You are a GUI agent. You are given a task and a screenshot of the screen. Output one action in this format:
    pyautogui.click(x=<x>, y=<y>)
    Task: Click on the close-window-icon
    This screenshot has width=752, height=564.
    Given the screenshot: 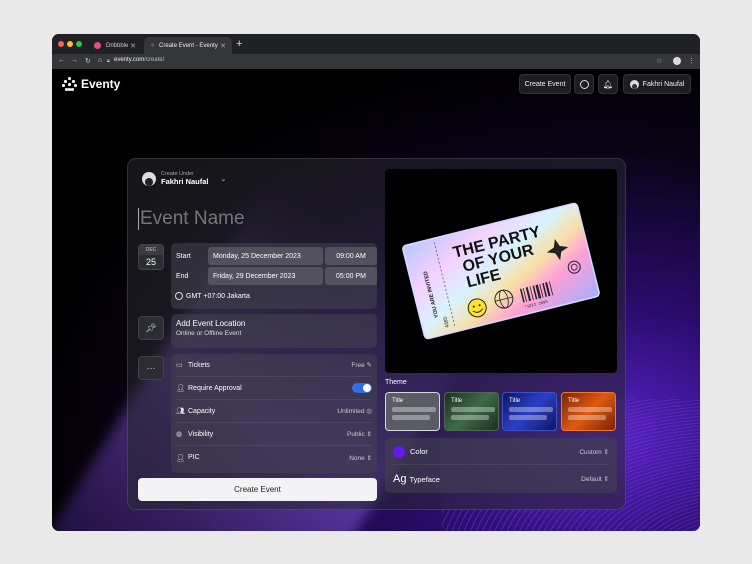 What is the action you would take?
    pyautogui.click(x=61, y=44)
    